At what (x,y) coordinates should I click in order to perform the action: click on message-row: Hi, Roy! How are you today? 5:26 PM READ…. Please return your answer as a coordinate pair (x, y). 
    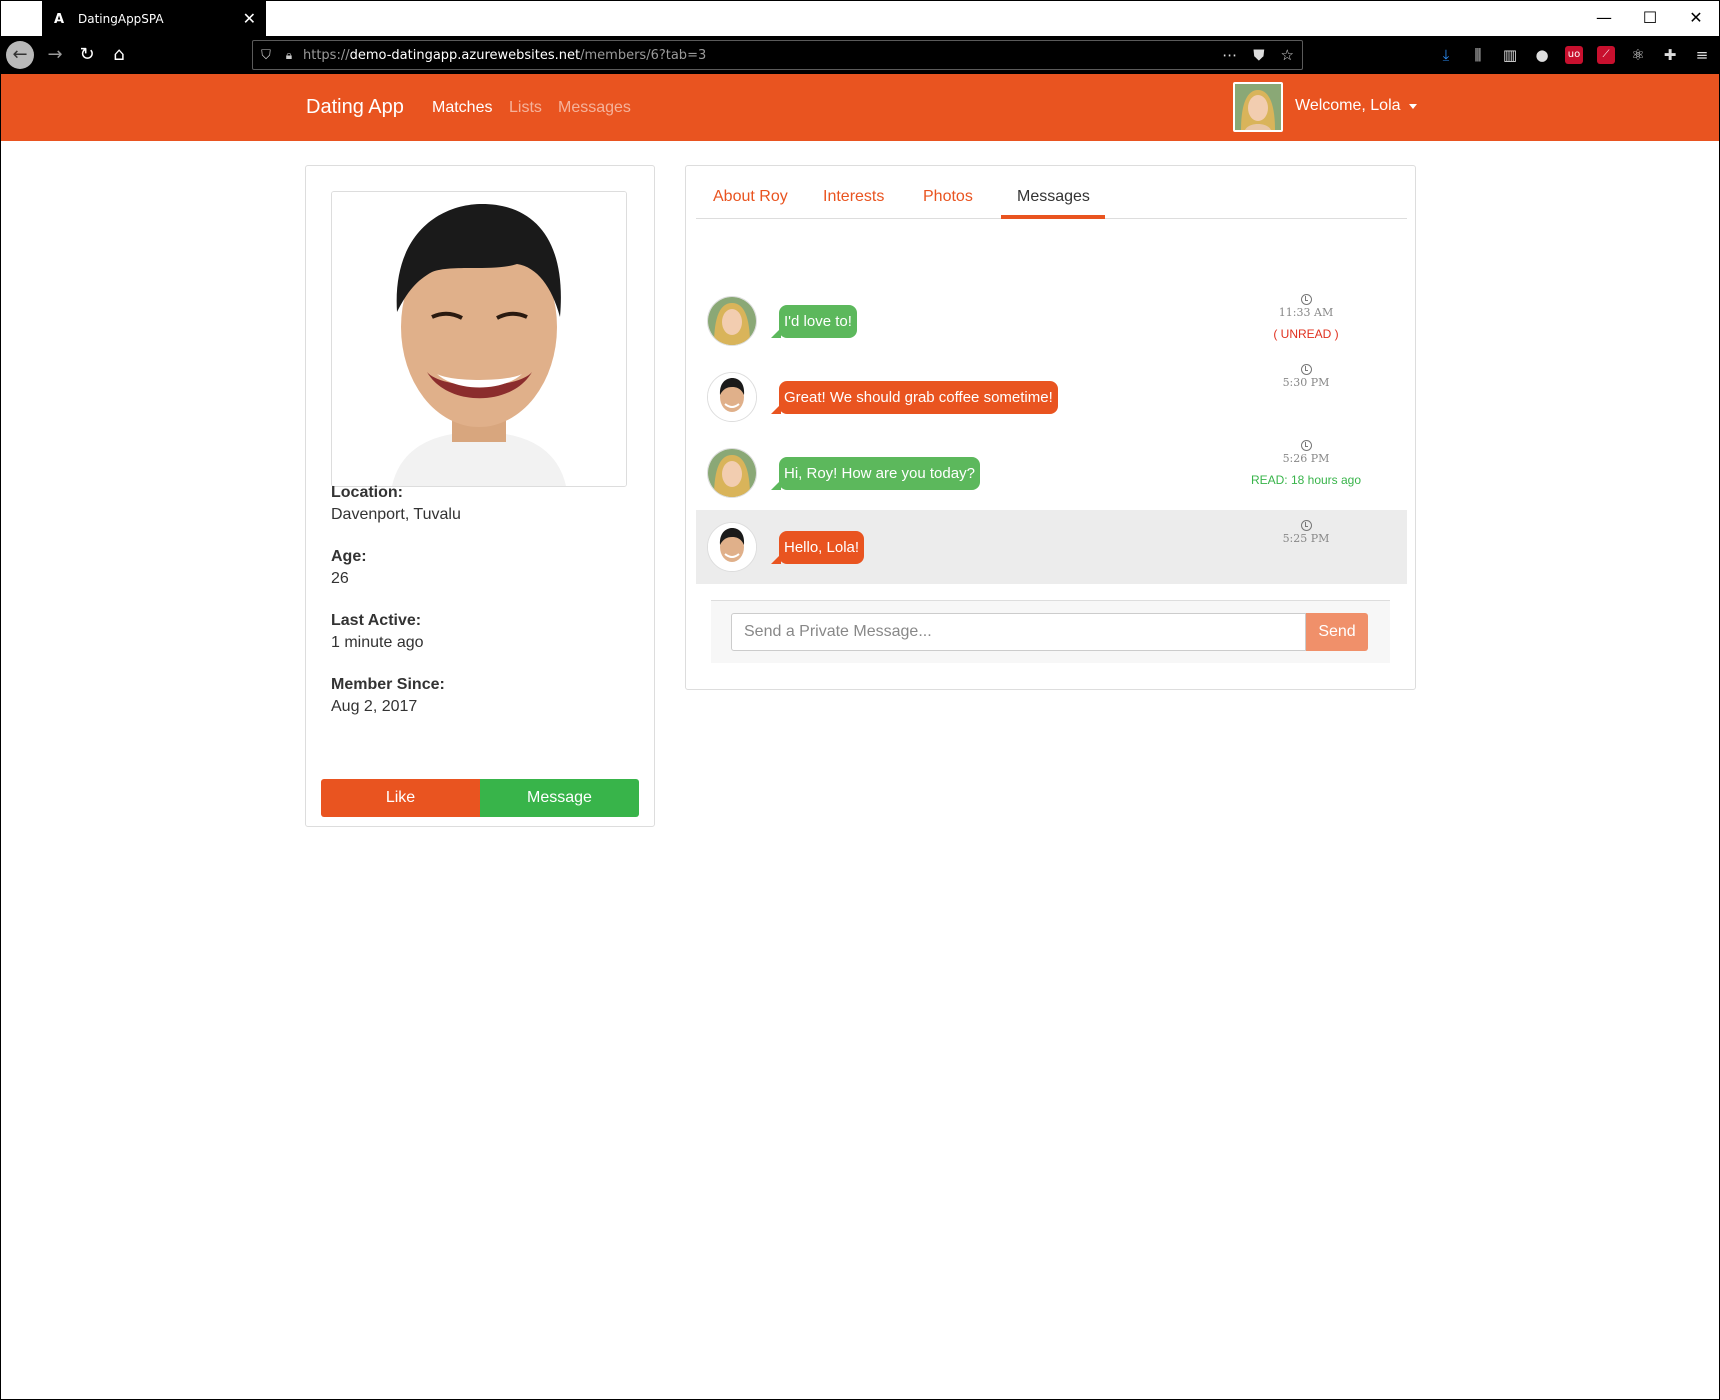
    Looking at the image, I should click on (1051, 473).